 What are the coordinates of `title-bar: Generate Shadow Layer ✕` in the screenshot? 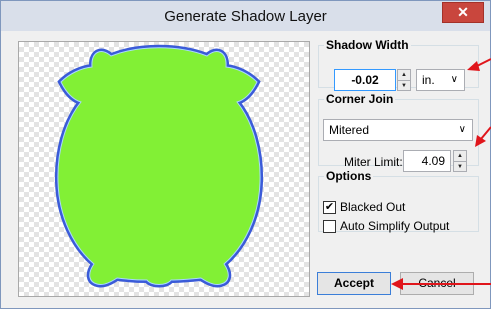 It's located at (245, 16).